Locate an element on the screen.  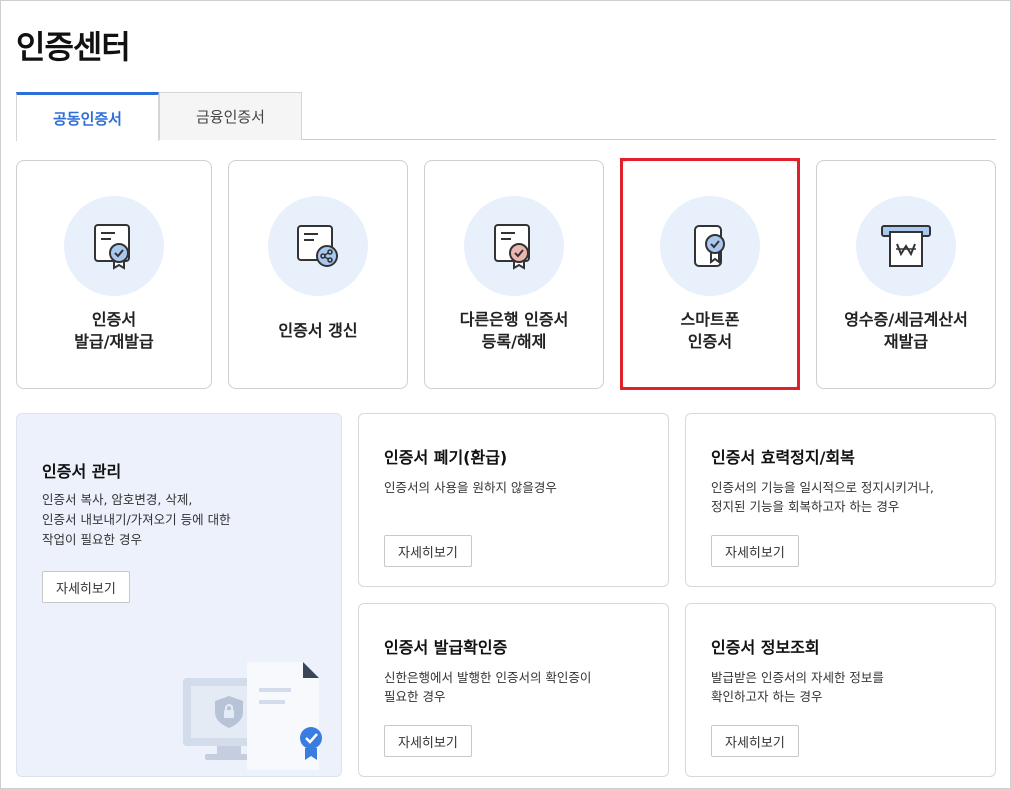
card-other-bank-certificate: 다른은행 인증서 등록/해제 is located at coordinates (514, 274).